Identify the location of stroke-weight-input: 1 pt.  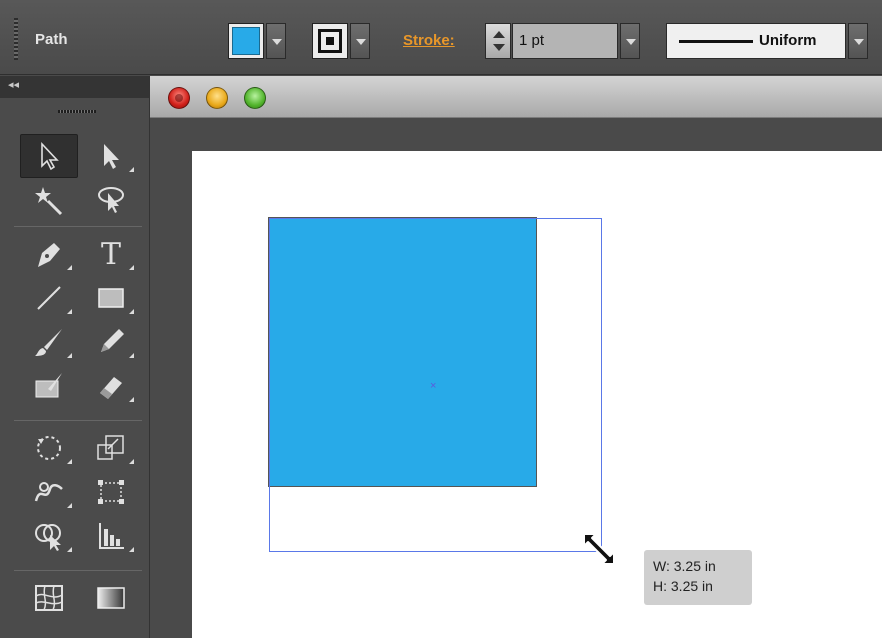
(565, 41).